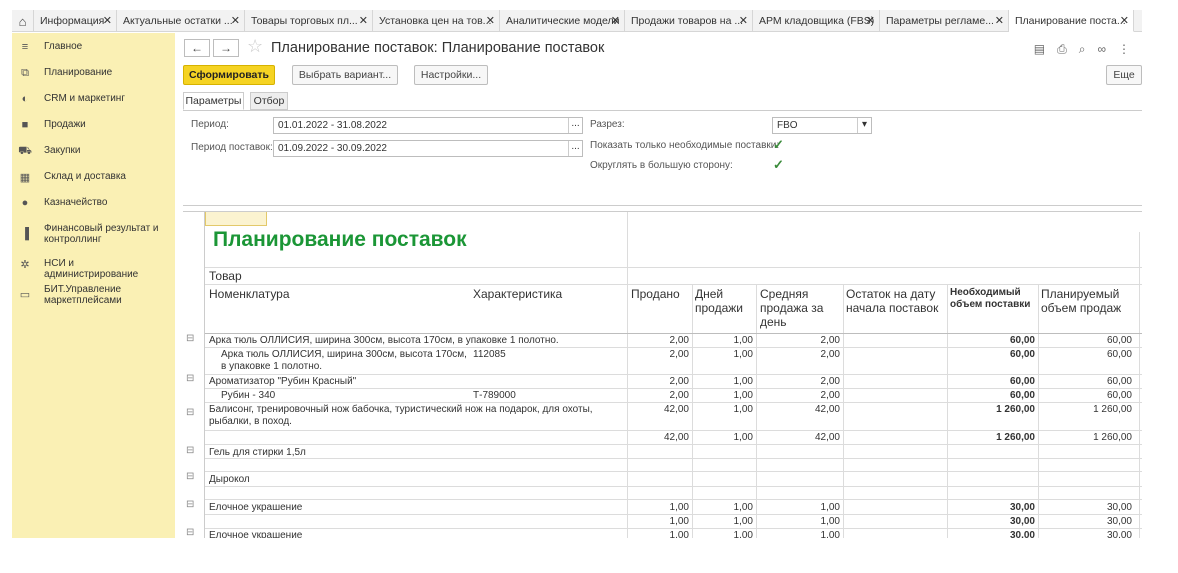 The image size is (1178, 573). I want to click on tab-sales: Продажи товаров на ... ✕, so click(689, 21).